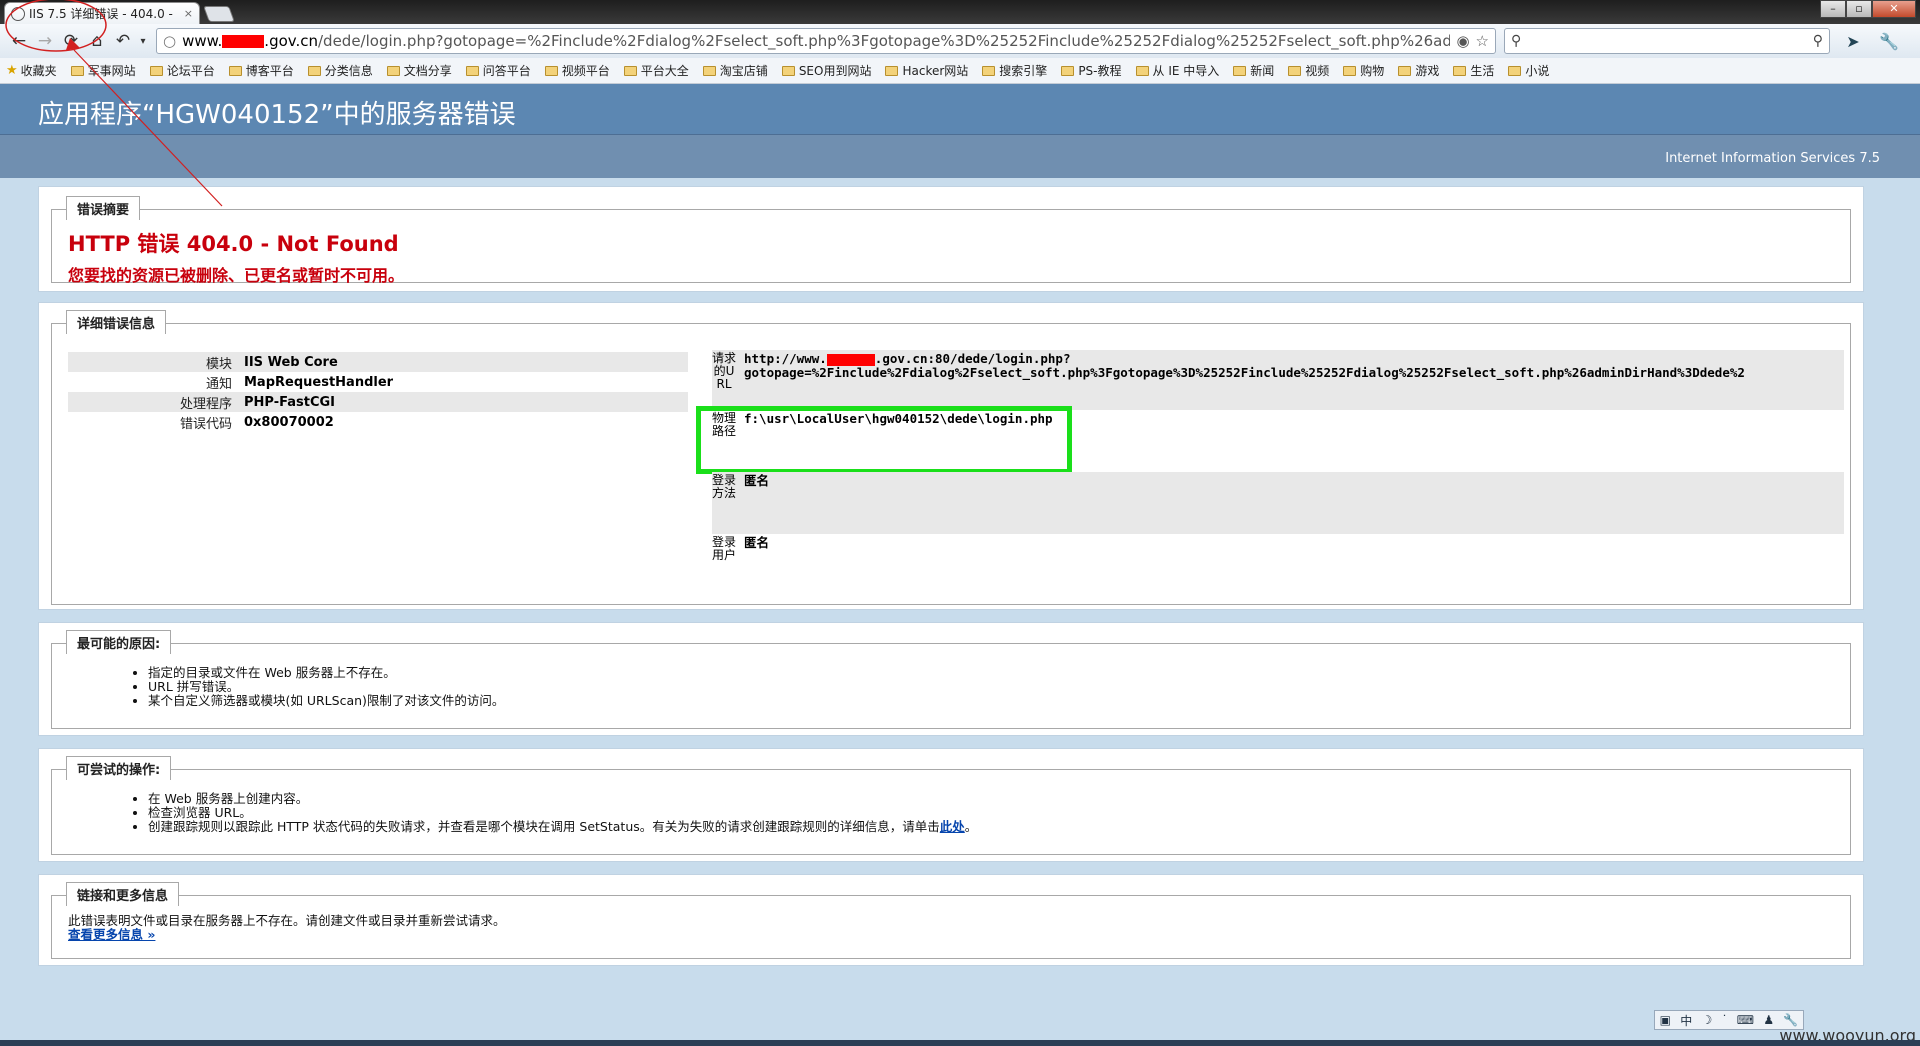 The image size is (1920, 1046). What do you see at coordinates (1706, 1020) in the screenshot?
I see `moon-icon: ☽` at bounding box center [1706, 1020].